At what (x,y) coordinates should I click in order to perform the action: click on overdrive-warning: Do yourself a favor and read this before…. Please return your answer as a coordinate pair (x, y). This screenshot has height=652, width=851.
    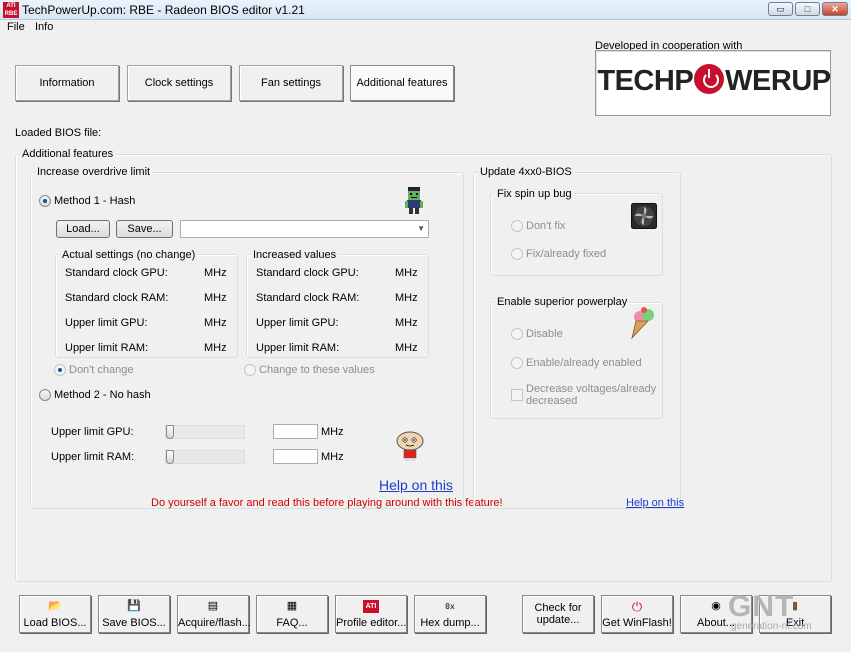
    Looking at the image, I should click on (327, 503).